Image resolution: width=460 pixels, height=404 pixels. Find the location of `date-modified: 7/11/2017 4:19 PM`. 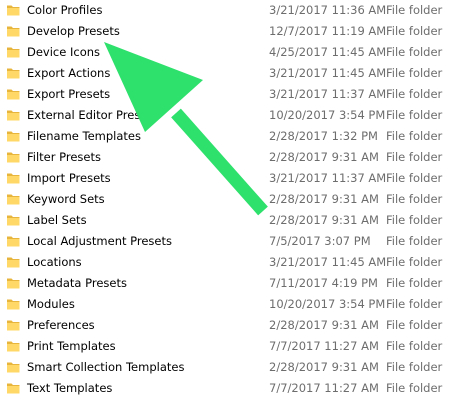

date-modified: 7/11/2017 4:19 PM is located at coordinates (323, 283).